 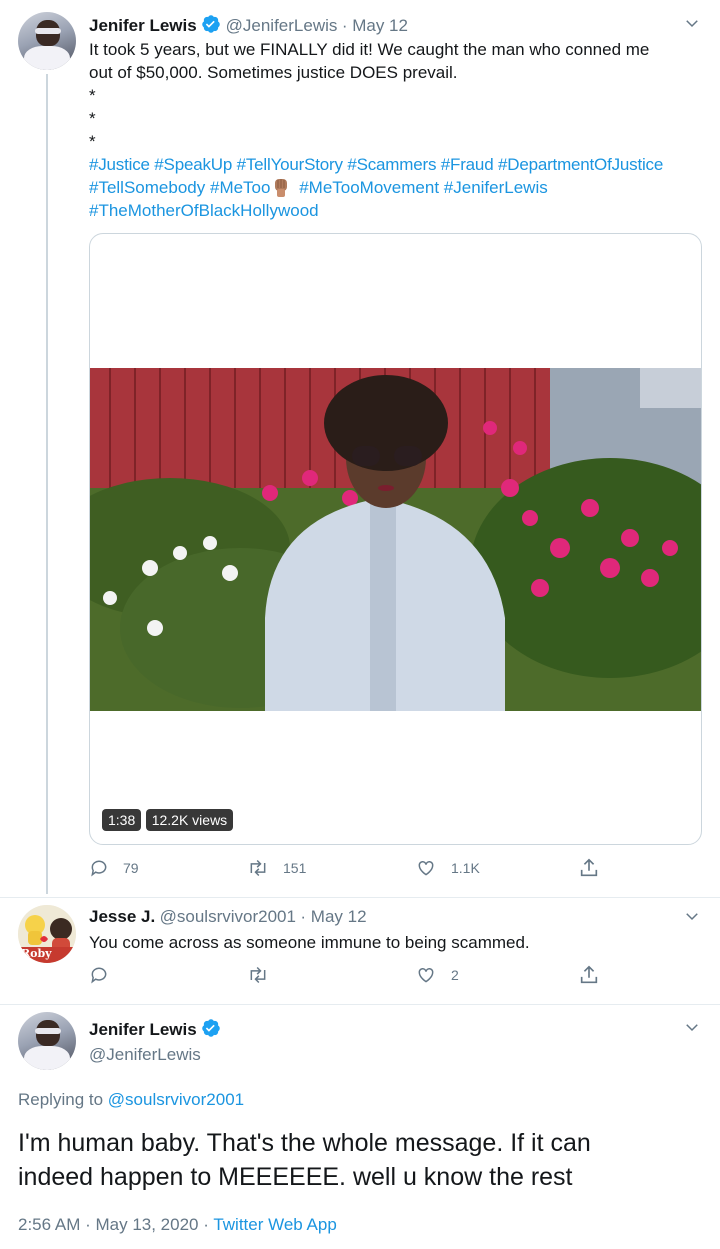 I want to click on hashtag-line: #TheMotherOfBlackHollywood, so click(x=399, y=210).